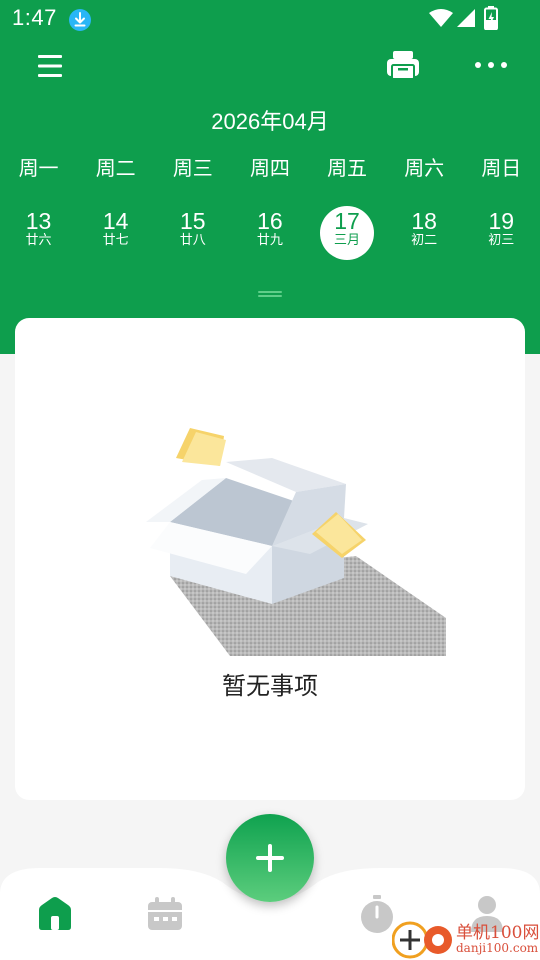  Describe the element at coordinates (424, 168) in the screenshot. I see `weekday-label: 周六` at that location.